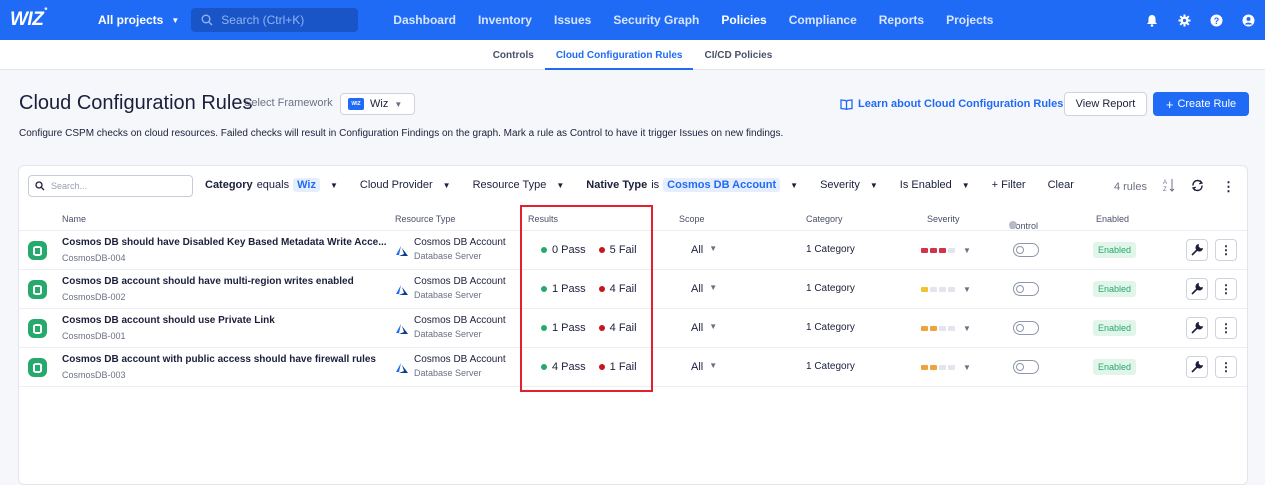 Image resolution: width=1265 pixels, height=485 pixels. I want to click on nav-issues: Issues, so click(572, 20).